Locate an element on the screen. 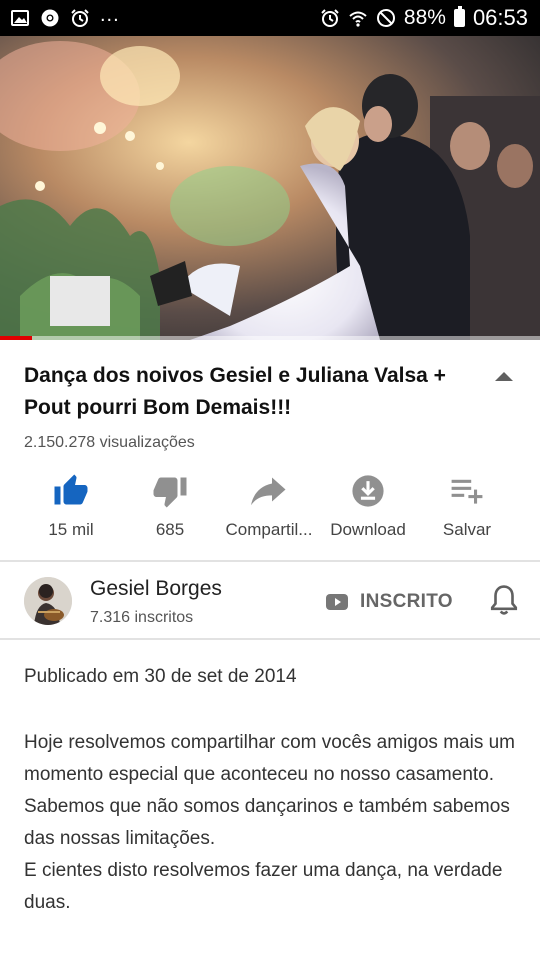 This screenshot has height=960, width=540. youtube-icon is located at coordinates (337, 602).